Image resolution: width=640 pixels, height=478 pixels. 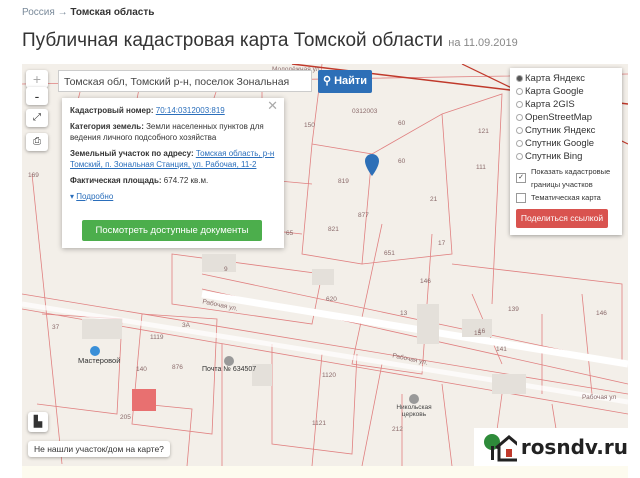 I want to click on checkbox-checked: ✓, so click(x=521, y=178).